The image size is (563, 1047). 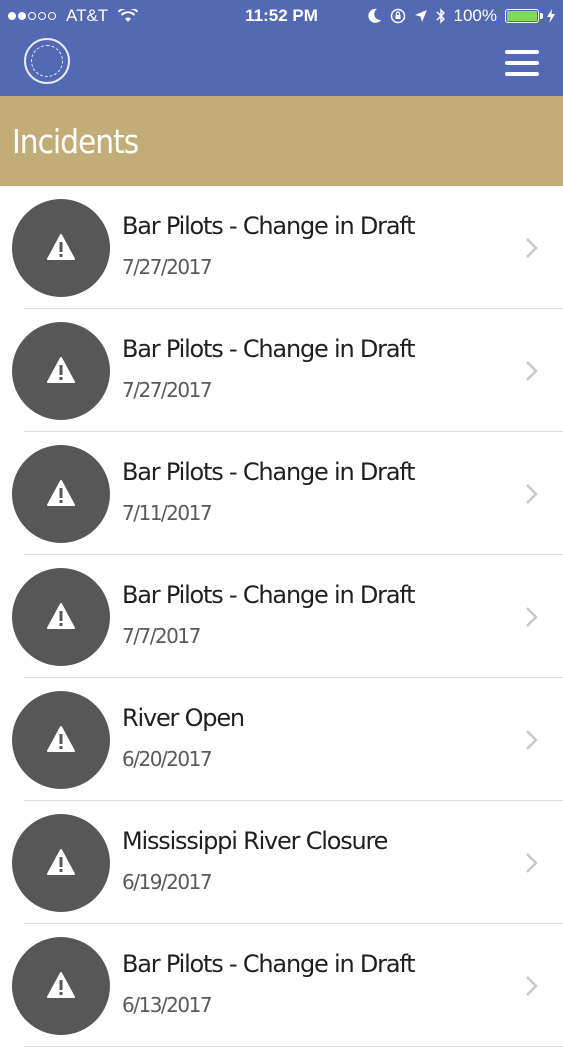 What do you see at coordinates (281, 862) in the screenshot?
I see `list-item: Mississippi River Closure 6/19/2017` at bounding box center [281, 862].